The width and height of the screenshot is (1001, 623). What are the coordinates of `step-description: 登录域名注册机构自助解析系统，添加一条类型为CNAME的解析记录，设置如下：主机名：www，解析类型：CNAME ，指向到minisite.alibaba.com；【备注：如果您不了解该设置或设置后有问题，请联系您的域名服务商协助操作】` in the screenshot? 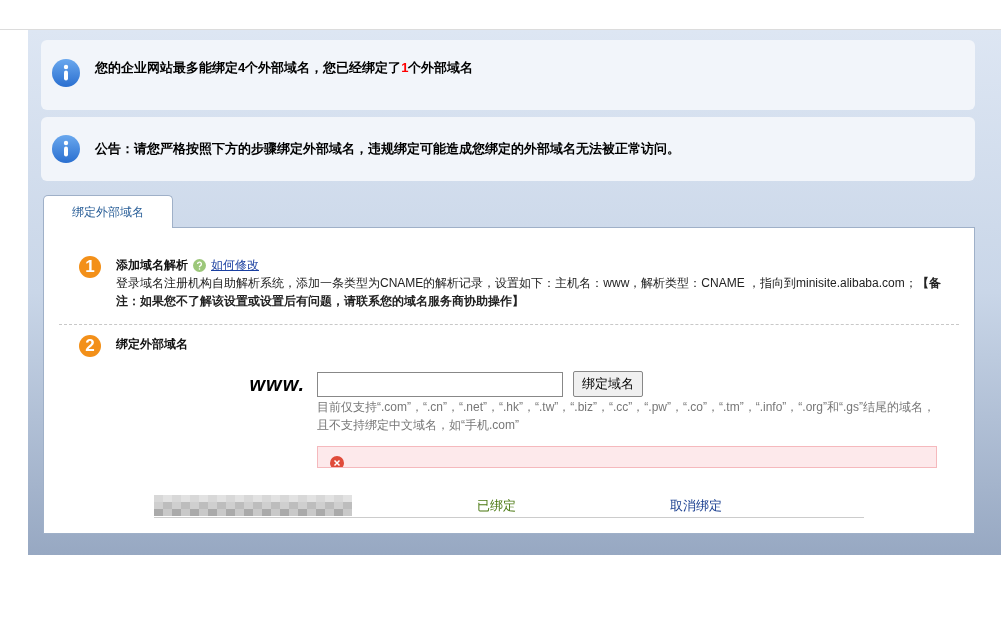 It's located at (529, 292).